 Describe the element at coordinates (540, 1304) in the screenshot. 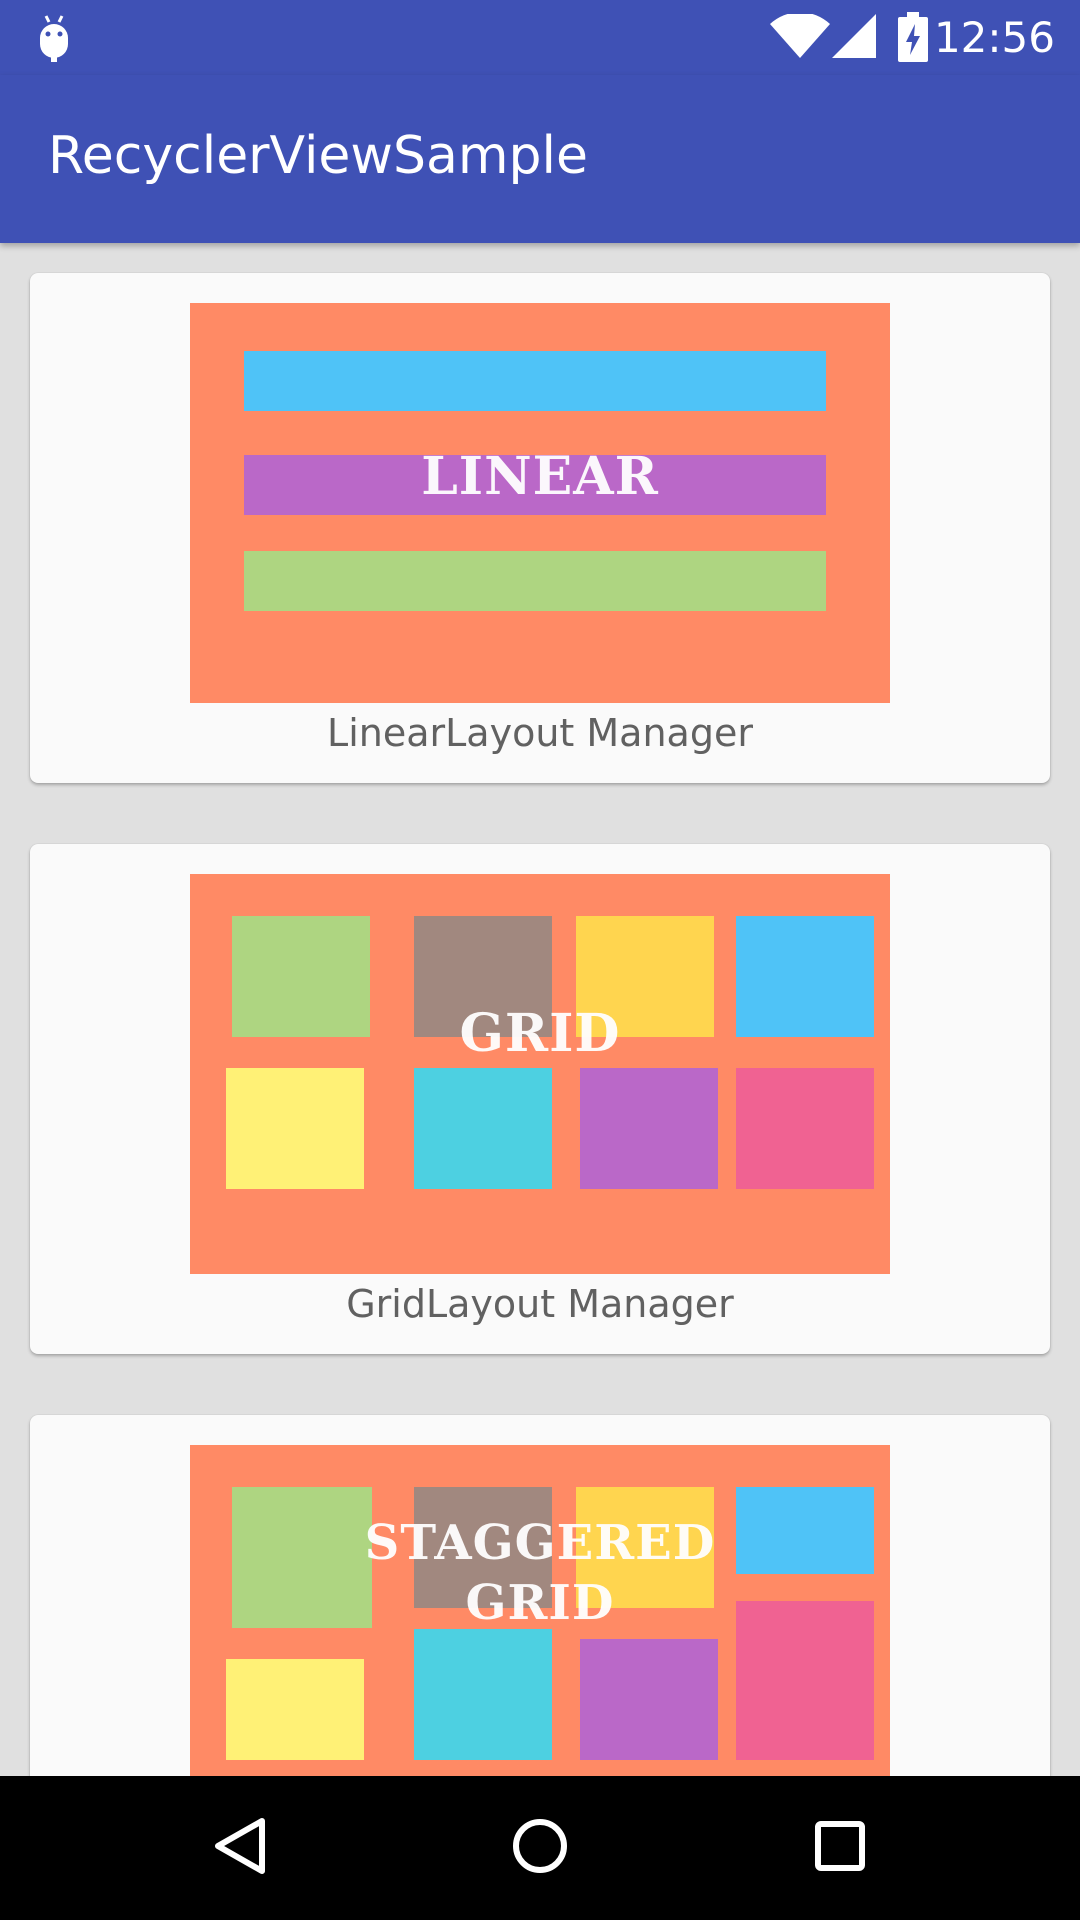

I see `card-caption-grid: GridLayout Manager` at that location.